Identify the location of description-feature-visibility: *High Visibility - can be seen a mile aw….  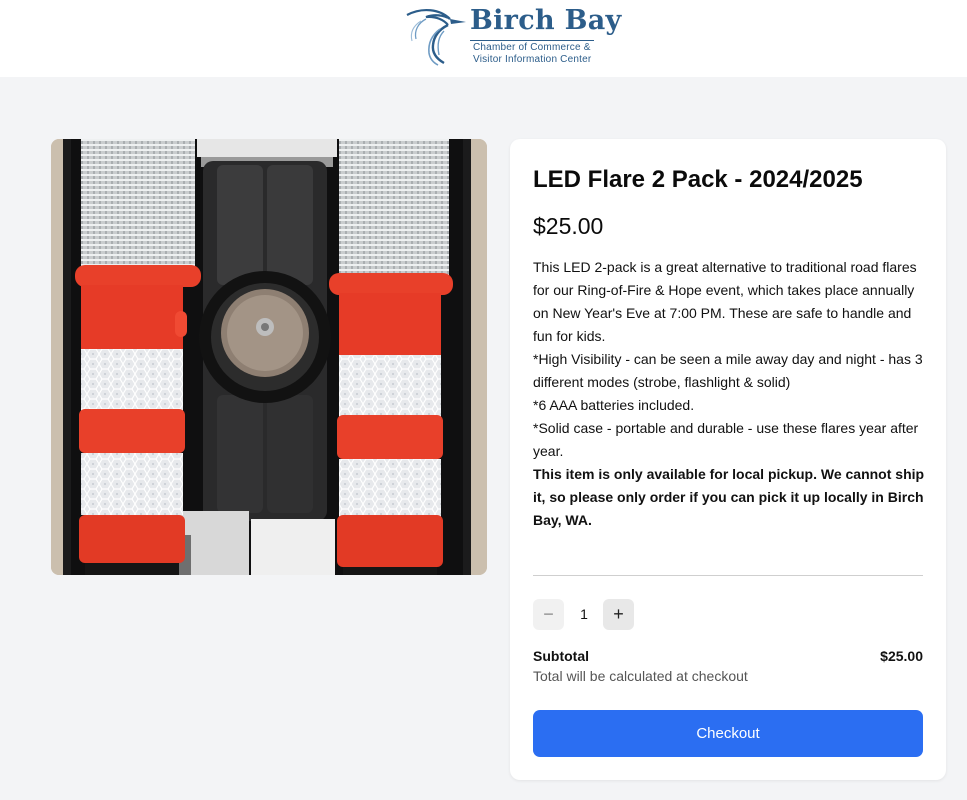
(728, 370).